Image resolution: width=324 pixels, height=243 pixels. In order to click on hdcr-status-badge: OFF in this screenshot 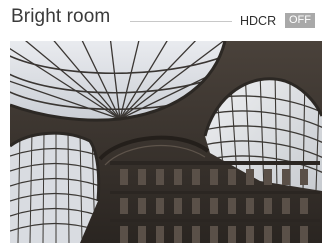, I will do `click(300, 20)`.